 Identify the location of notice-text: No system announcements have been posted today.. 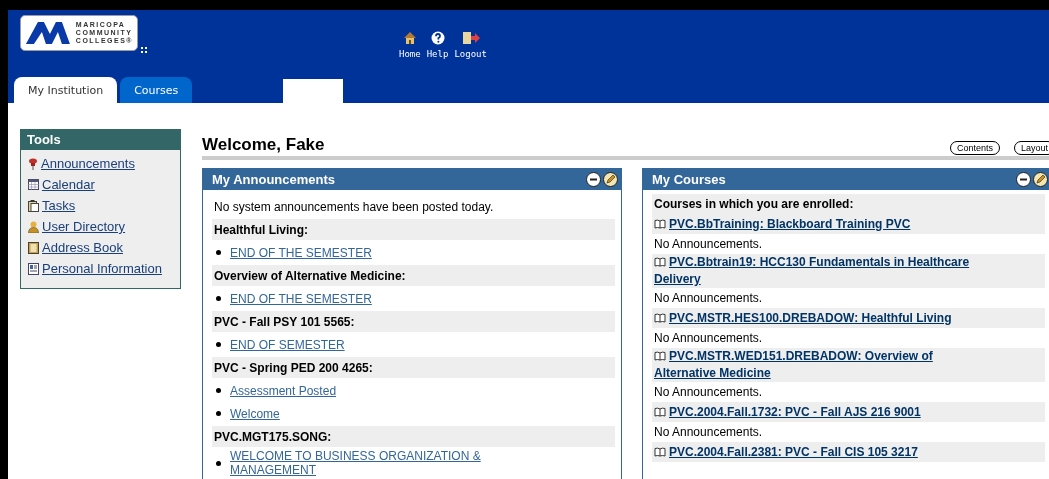
(354, 207).